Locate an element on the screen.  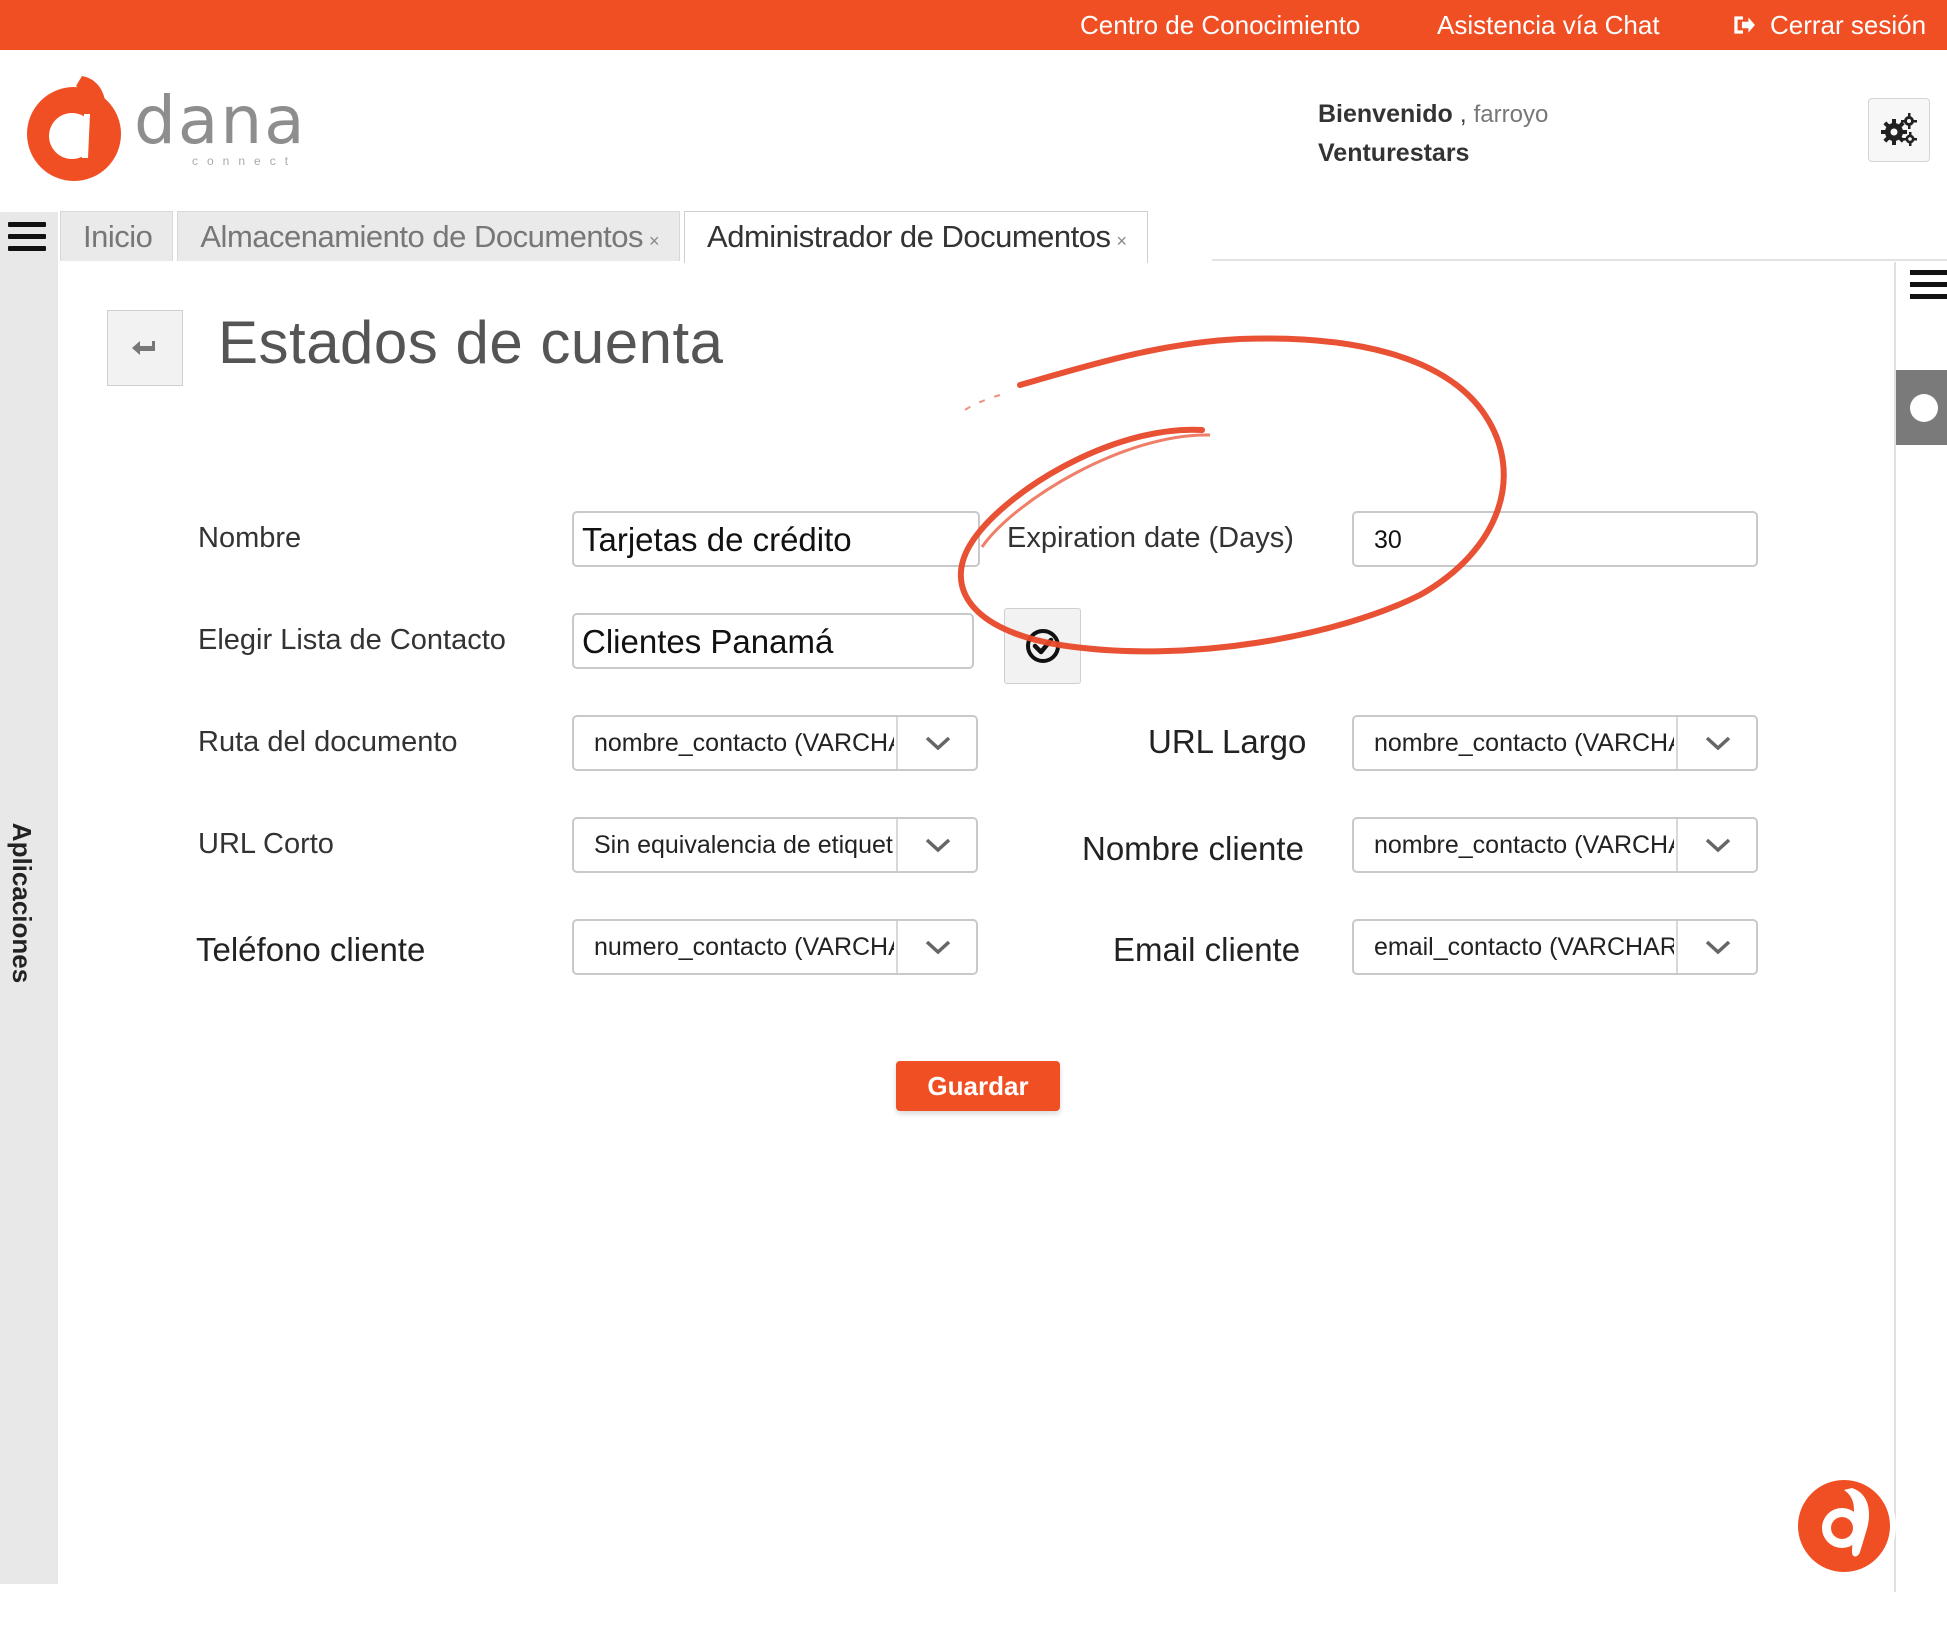
nombre-value: Tarjetas de crédito is located at coordinates (717, 539).